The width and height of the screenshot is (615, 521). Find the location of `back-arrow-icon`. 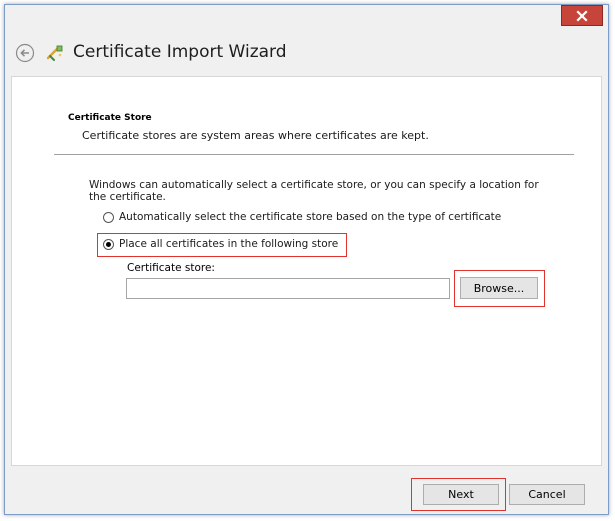

back-arrow-icon is located at coordinates (25, 53).